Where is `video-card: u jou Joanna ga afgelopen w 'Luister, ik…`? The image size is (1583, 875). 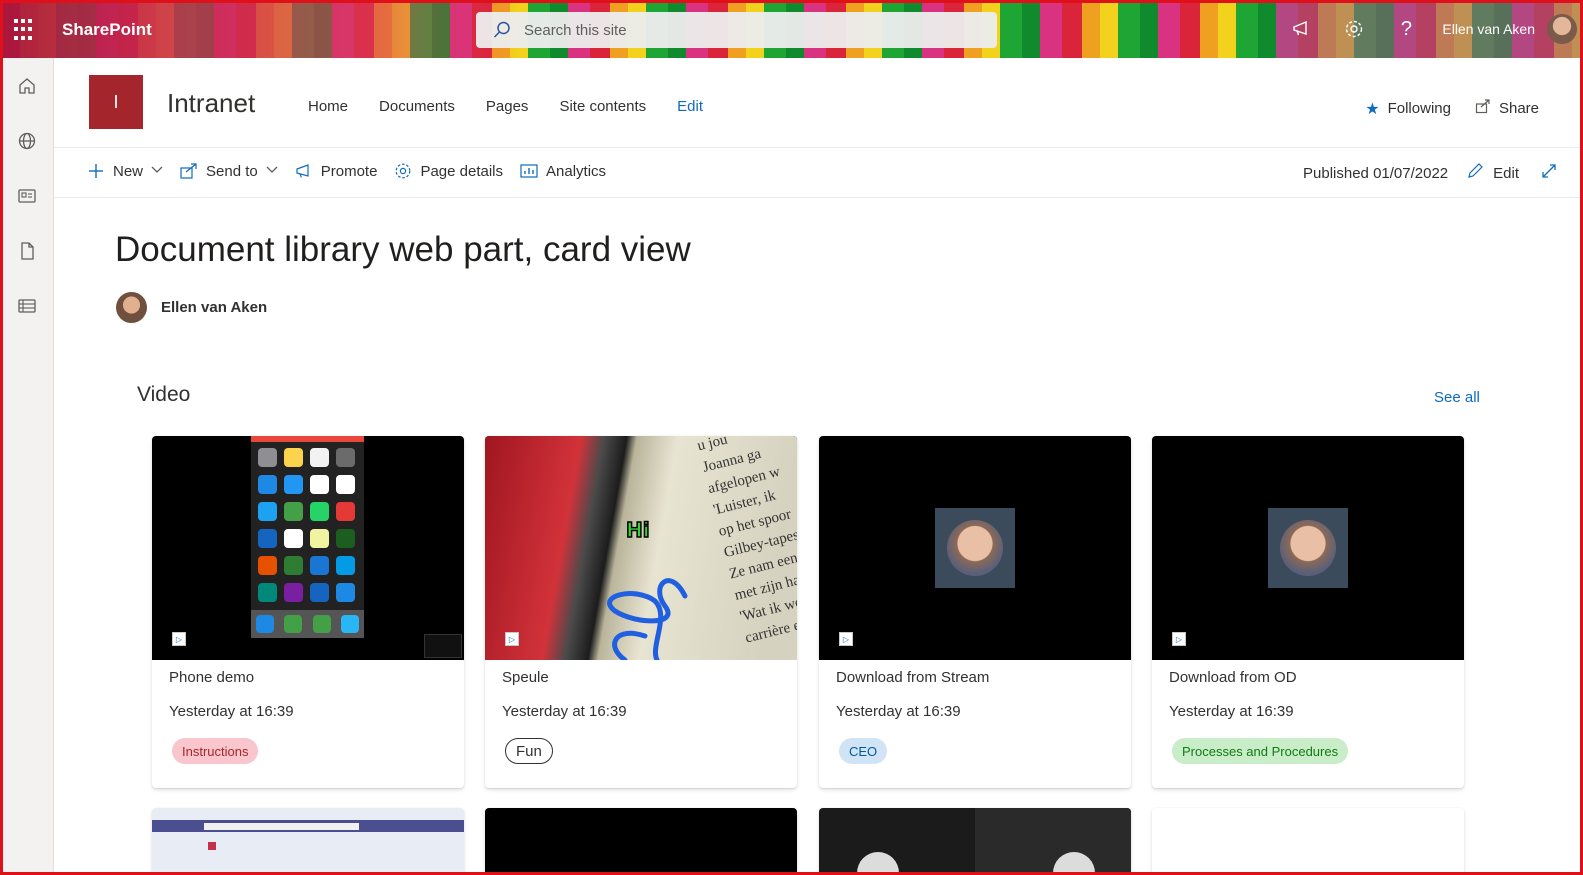
video-card: u jou Joanna ga afgelopen w 'Luister, ik… is located at coordinates (641, 612).